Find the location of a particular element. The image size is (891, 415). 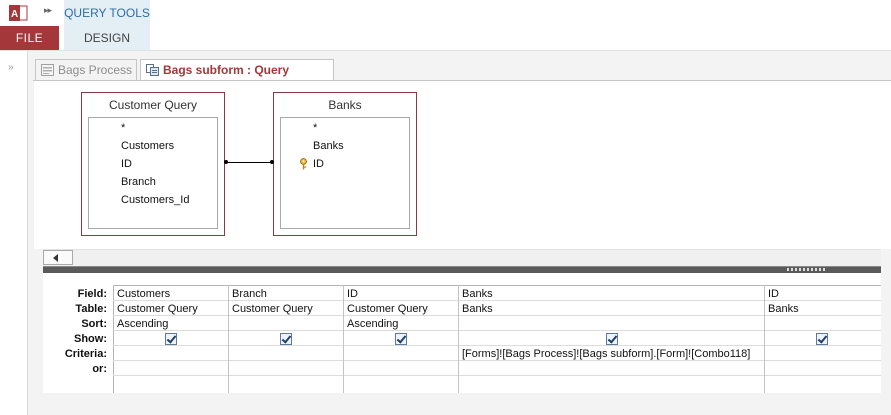

form-icon is located at coordinates (47, 70).